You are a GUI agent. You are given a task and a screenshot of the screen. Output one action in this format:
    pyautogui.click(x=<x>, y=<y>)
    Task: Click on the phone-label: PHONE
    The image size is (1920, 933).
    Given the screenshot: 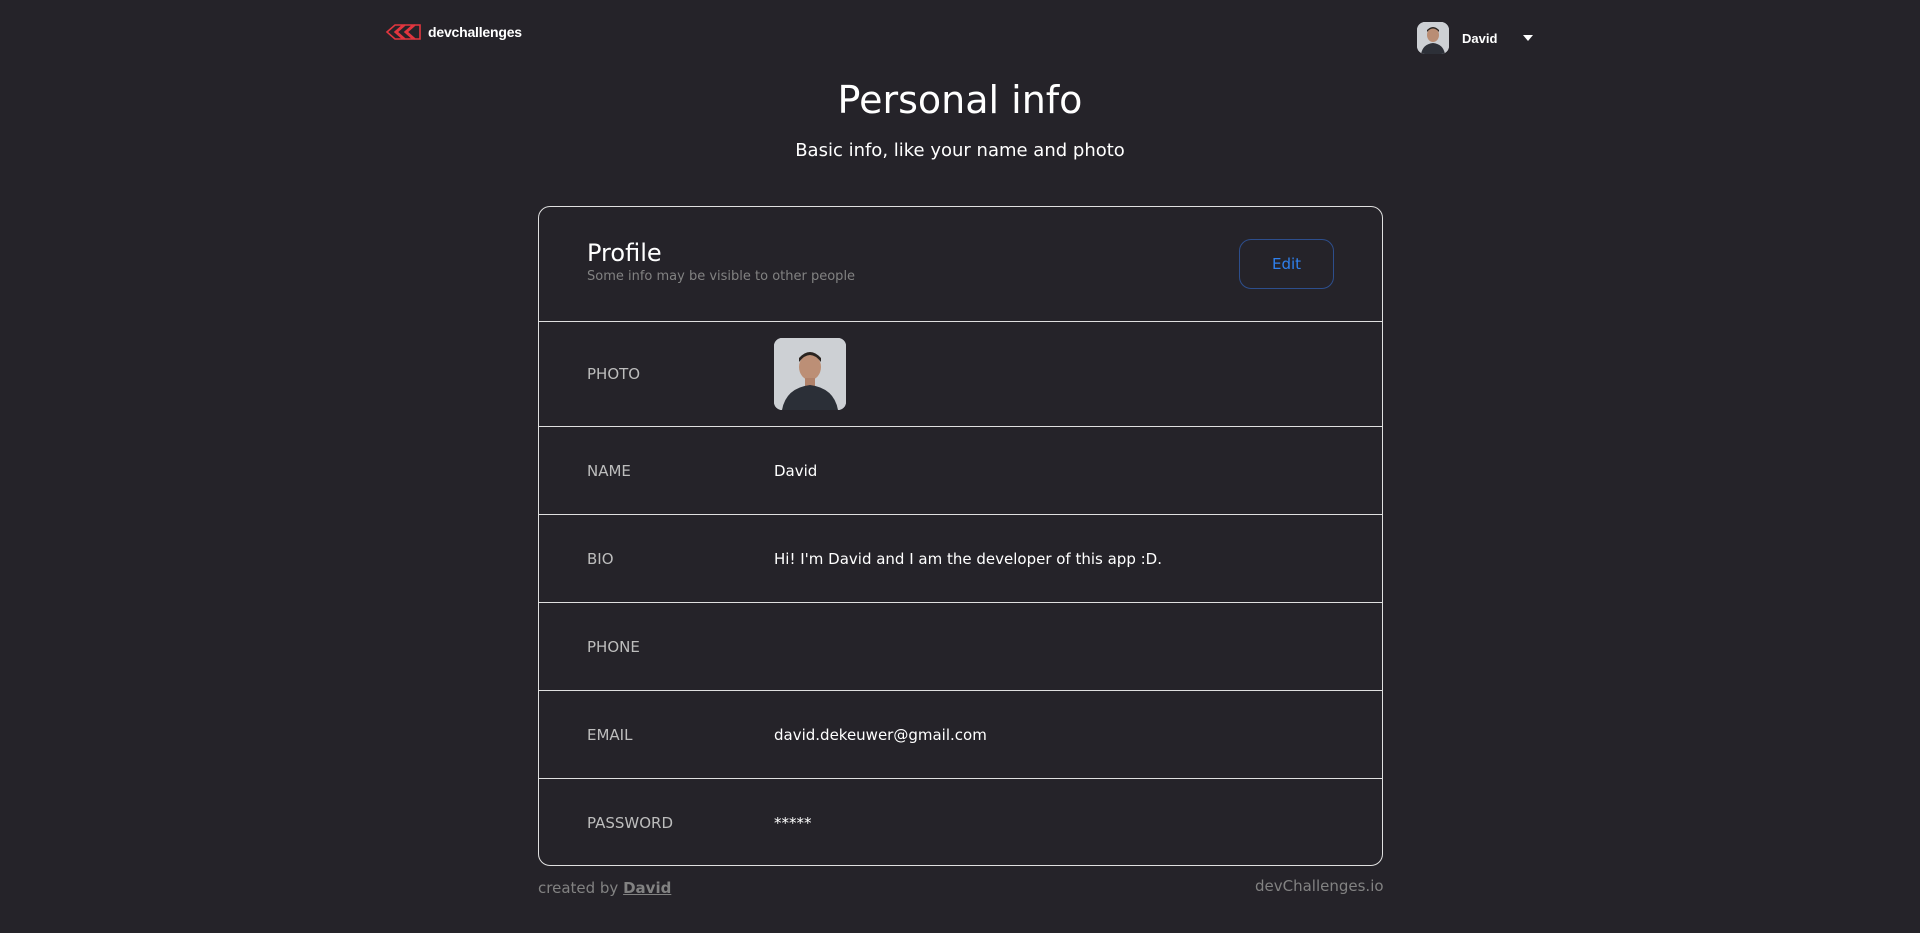 What is the action you would take?
    pyautogui.click(x=613, y=646)
    